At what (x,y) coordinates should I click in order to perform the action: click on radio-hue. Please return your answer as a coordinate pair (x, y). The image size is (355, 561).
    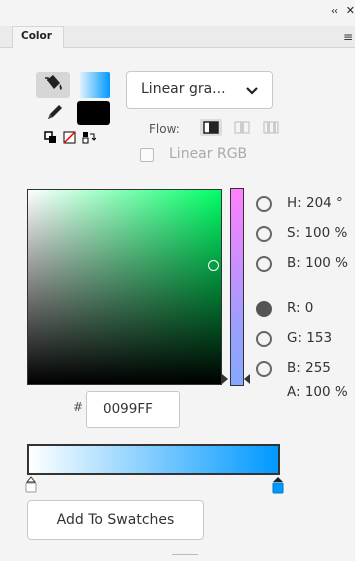
    Looking at the image, I should click on (264, 204).